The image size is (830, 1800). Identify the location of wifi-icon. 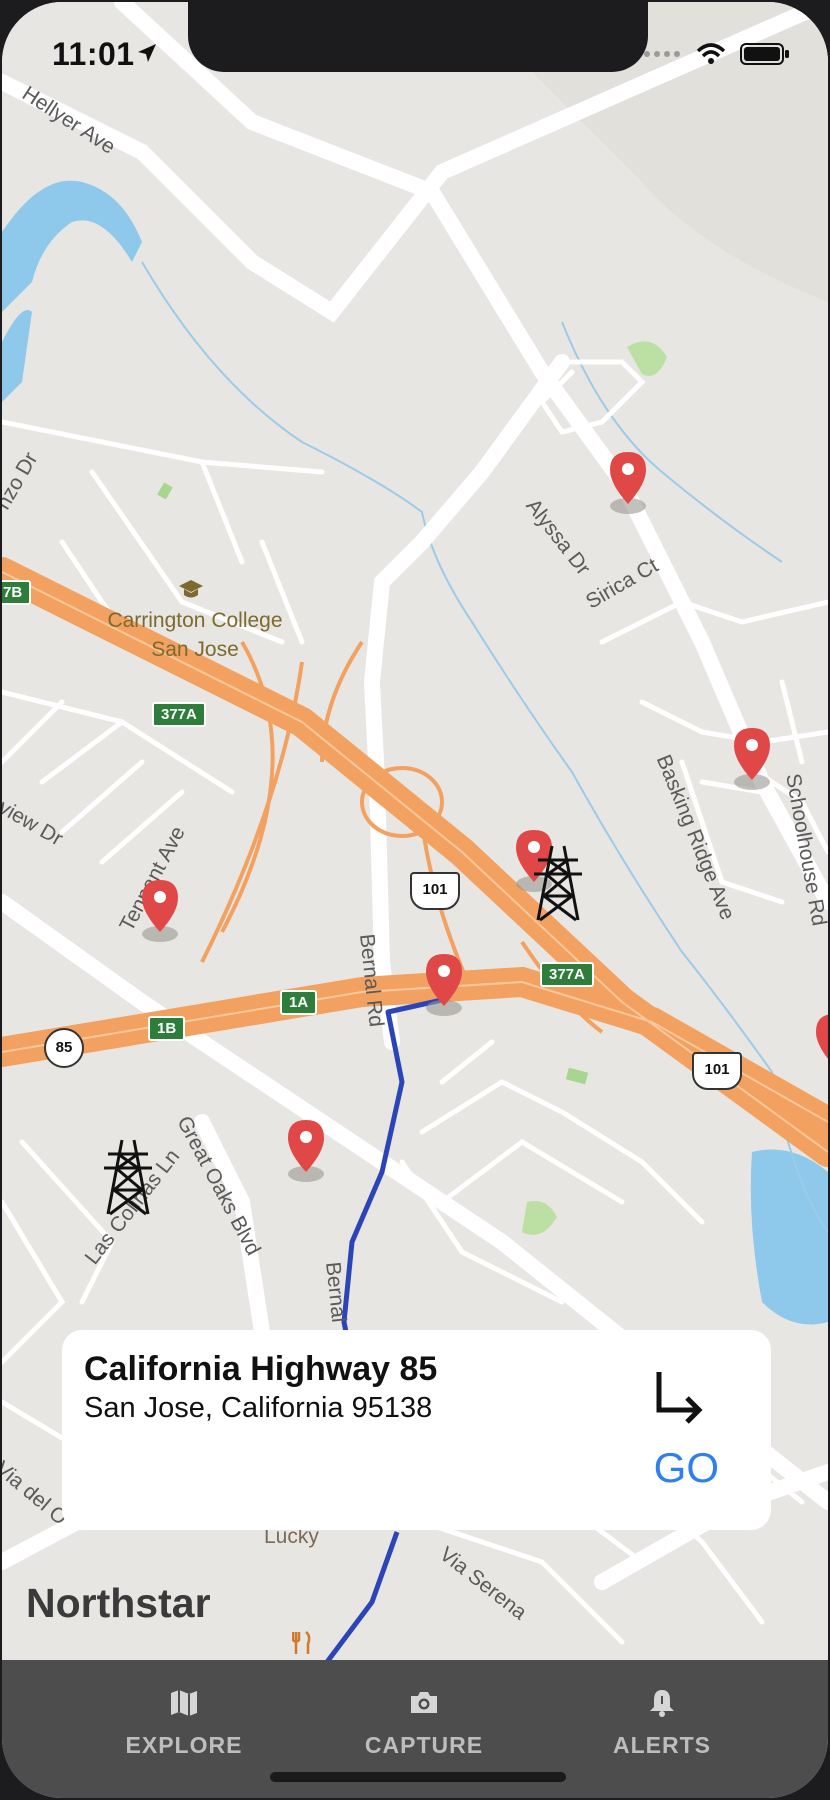
(711, 53).